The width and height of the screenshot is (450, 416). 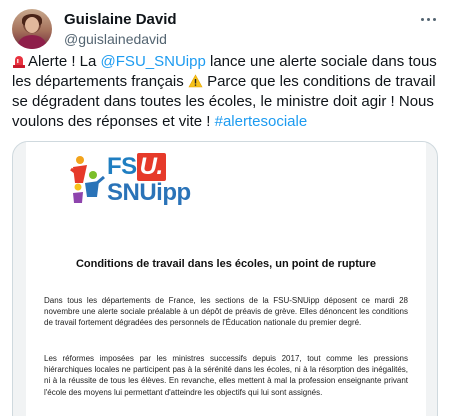 I want to click on logo-fsu-text: FS U., so click(x=136, y=167).